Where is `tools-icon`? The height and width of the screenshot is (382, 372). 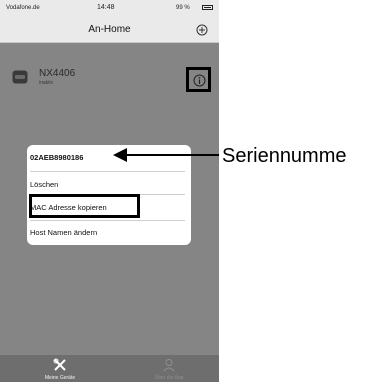 tools-icon is located at coordinates (59, 364).